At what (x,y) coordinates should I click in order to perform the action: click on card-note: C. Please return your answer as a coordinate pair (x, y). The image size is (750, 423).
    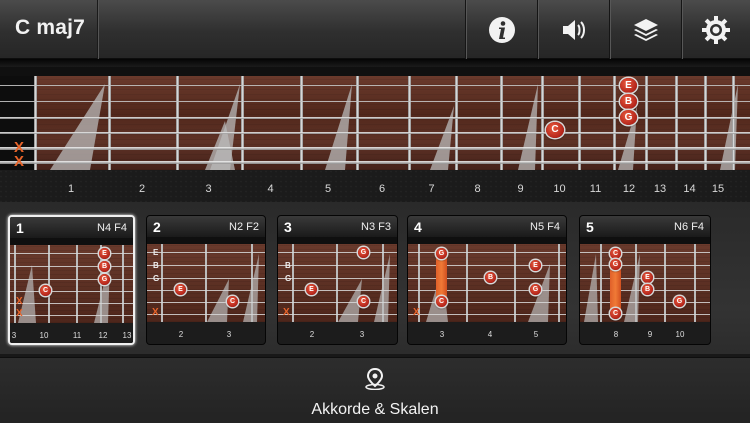
    Looking at the image, I should click on (45, 290).